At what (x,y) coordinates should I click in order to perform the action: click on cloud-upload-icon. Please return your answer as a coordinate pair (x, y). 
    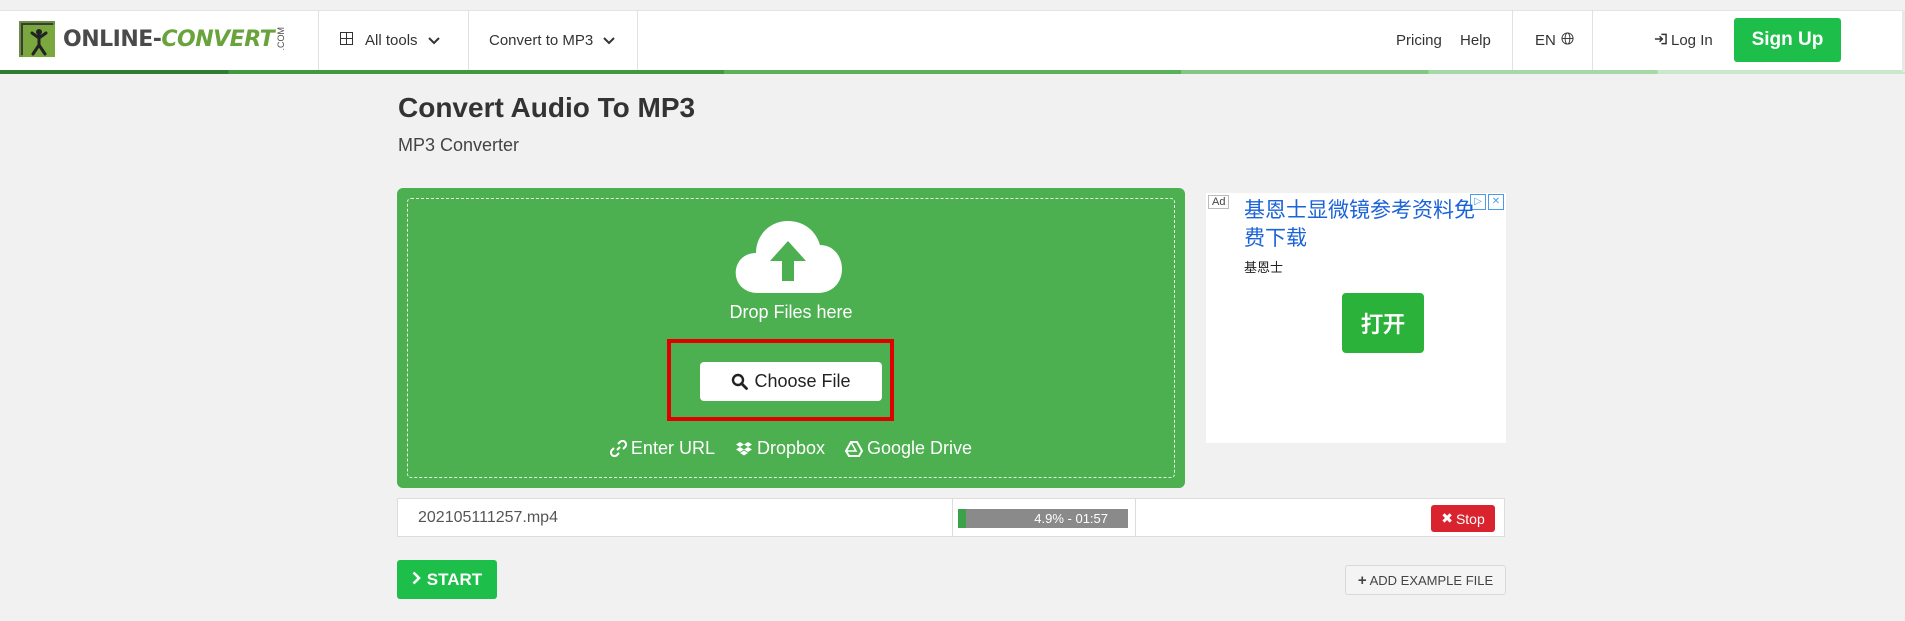
    Looking at the image, I should click on (788, 257).